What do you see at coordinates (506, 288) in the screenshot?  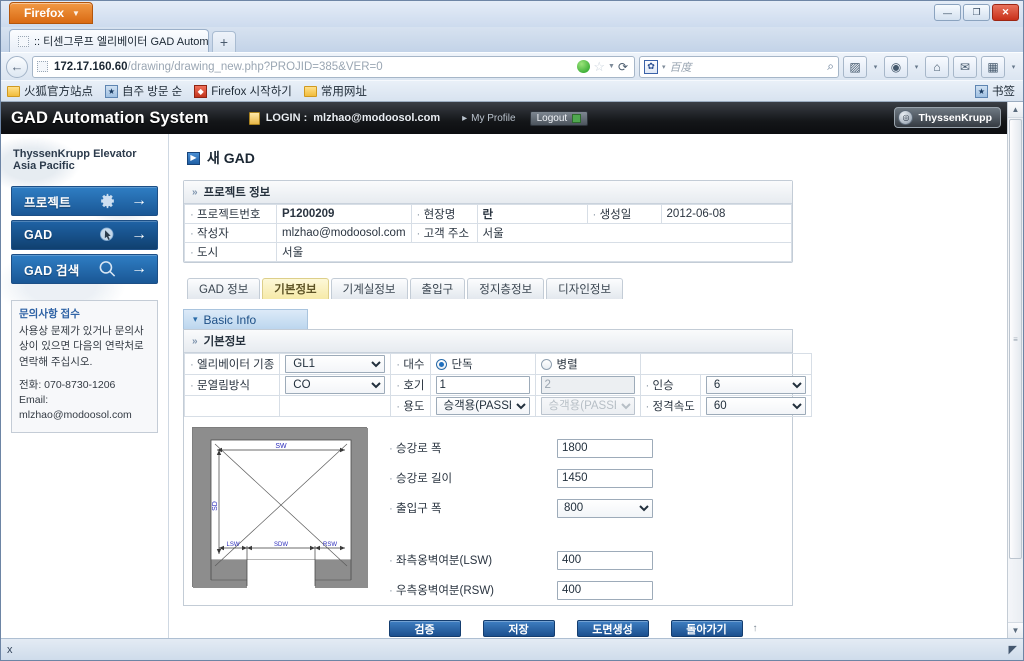 I see `tab-stop-floor-info: 정지층정보` at bounding box center [506, 288].